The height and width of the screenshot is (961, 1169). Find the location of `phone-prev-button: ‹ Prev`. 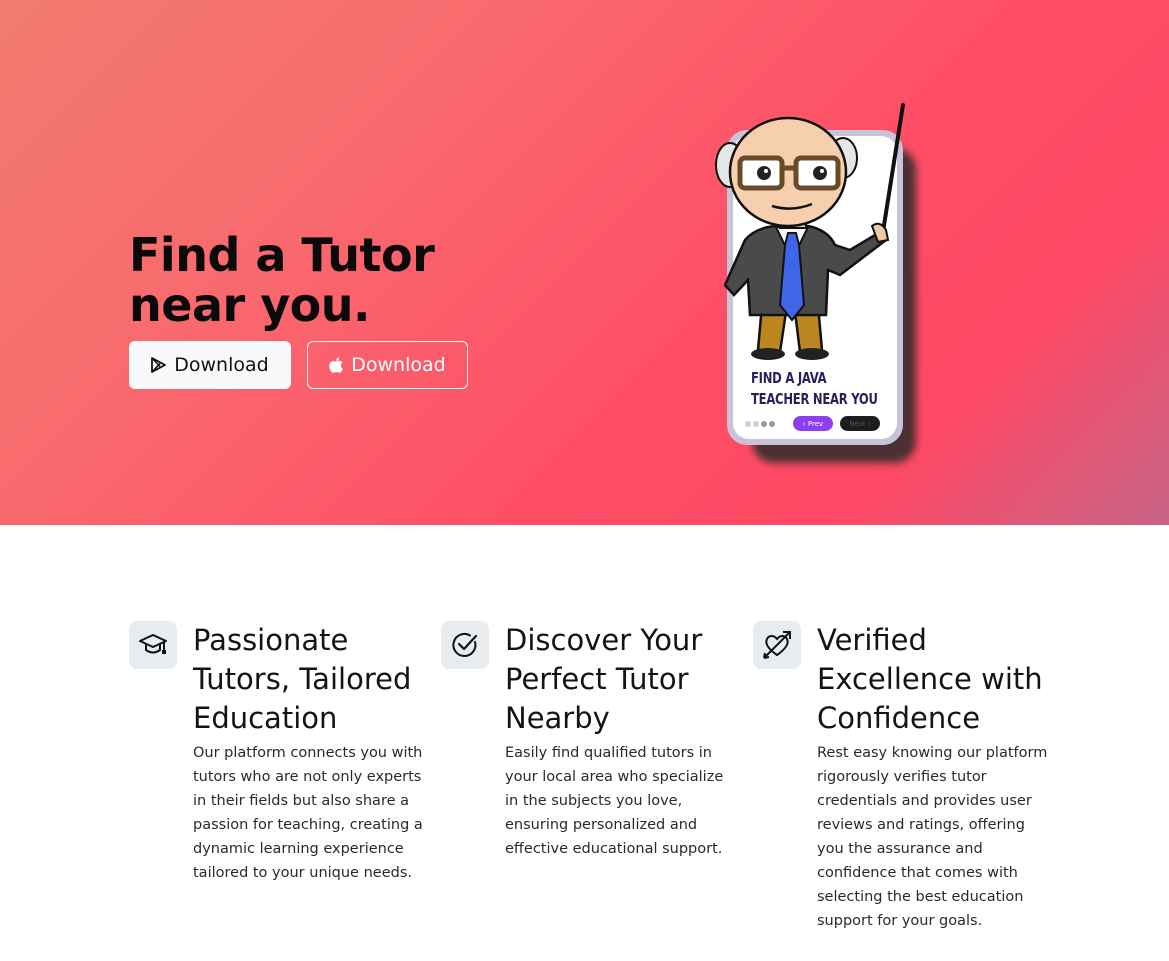

phone-prev-button: ‹ Prev is located at coordinates (813, 423).